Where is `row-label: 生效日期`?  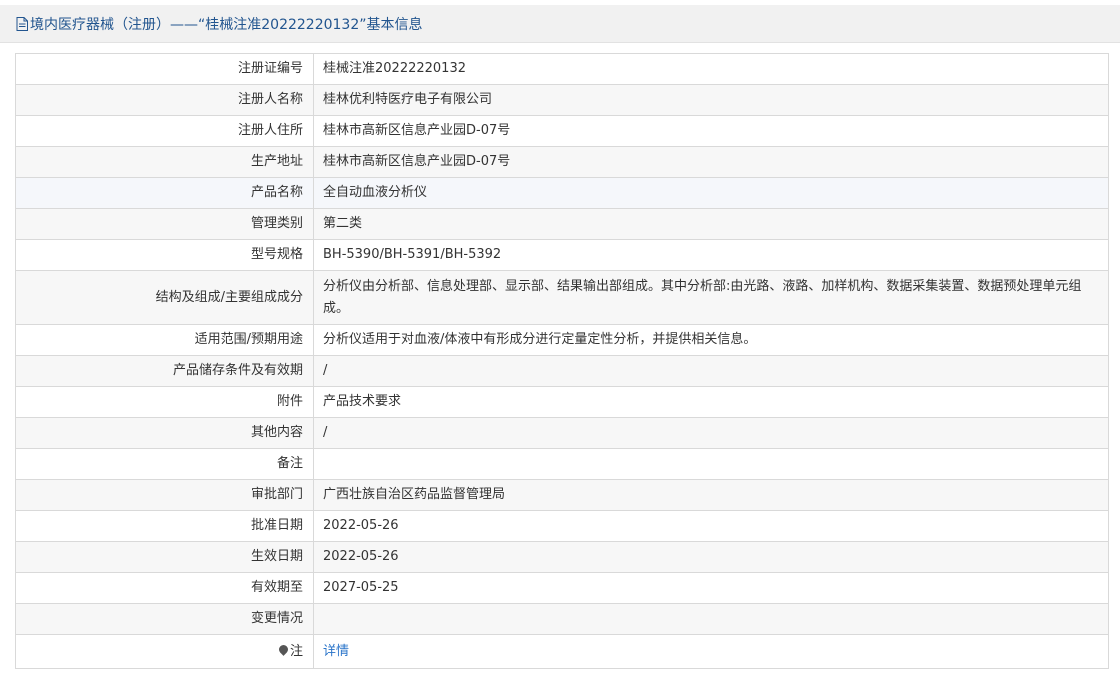
row-label: 生效日期 is located at coordinates (164, 557).